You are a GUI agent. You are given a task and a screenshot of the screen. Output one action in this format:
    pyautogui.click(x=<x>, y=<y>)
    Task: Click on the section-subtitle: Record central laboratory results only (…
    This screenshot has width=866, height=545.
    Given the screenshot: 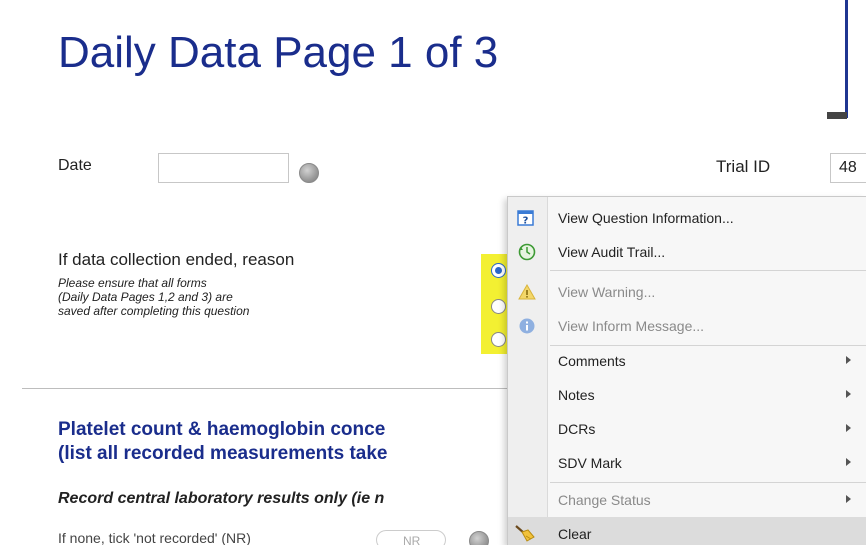 What is the action you would take?
    pyautogui.click(x=221, y=498)
    